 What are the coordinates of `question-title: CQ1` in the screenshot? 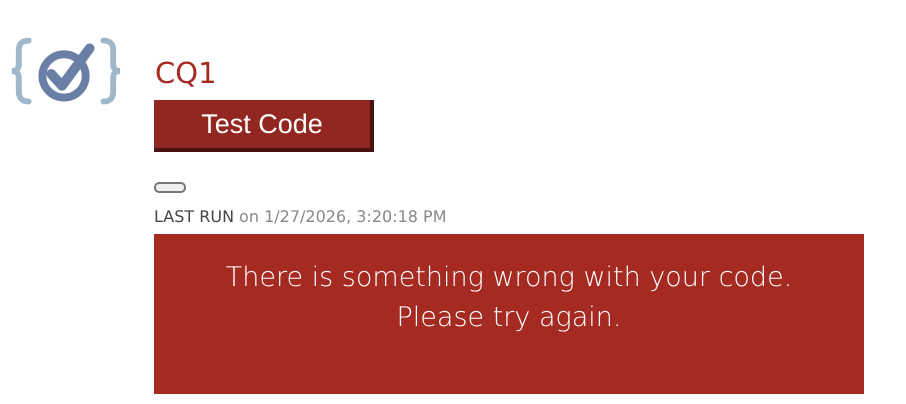 It's located at (186, 73).